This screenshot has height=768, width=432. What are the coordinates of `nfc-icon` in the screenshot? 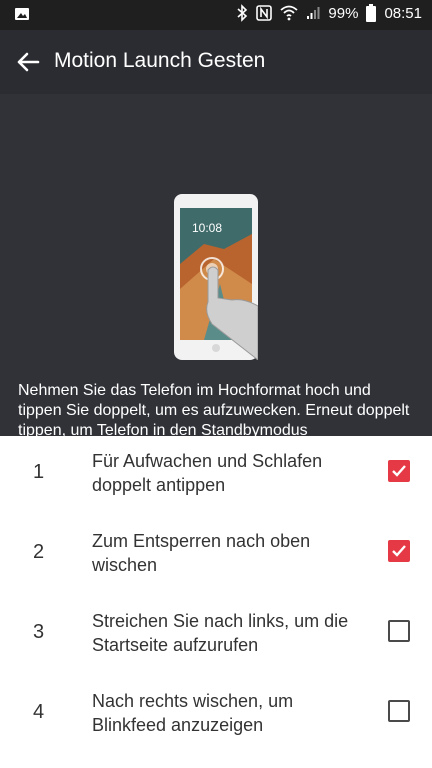 It's located at (264, 13).